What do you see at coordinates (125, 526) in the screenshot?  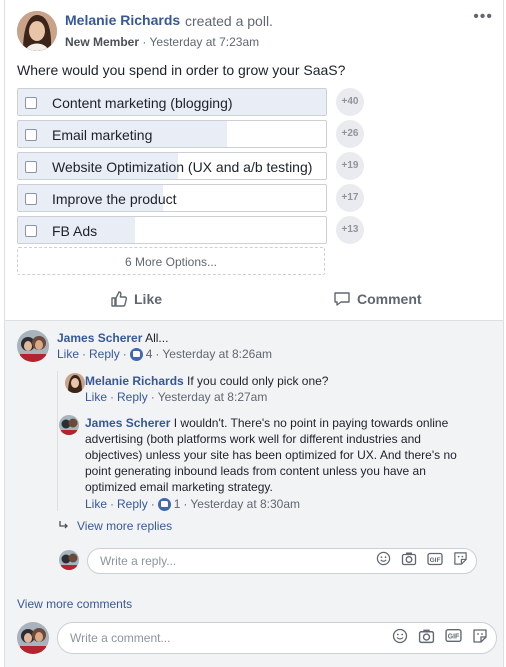 I see `view-more-replies-label: View more replies` at bounding box center [125, 526].